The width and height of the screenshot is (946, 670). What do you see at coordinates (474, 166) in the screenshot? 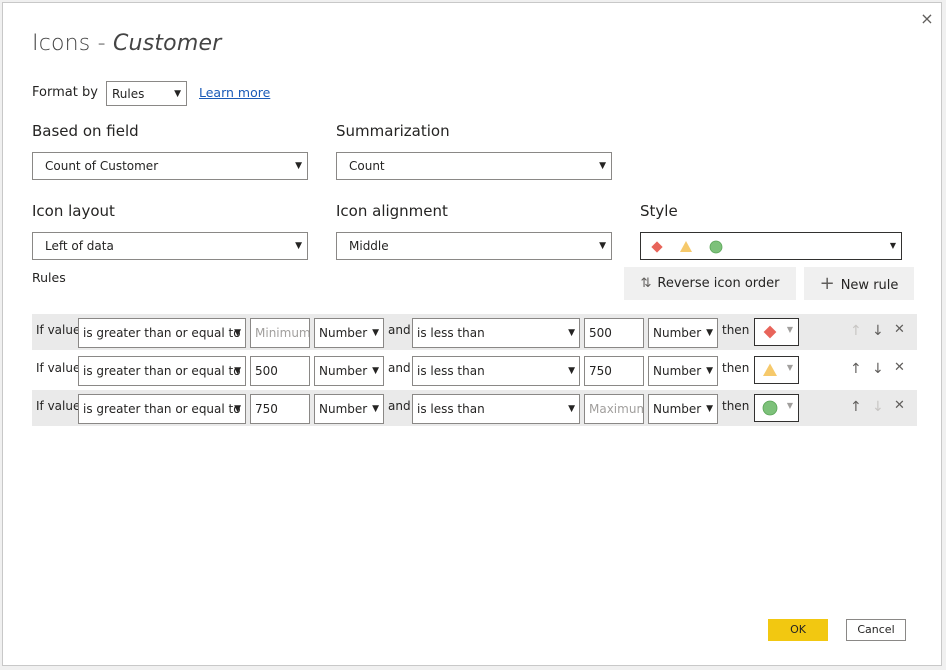
I see `summarization-dropdown: Count ▼` at bounding box center [474, 166].